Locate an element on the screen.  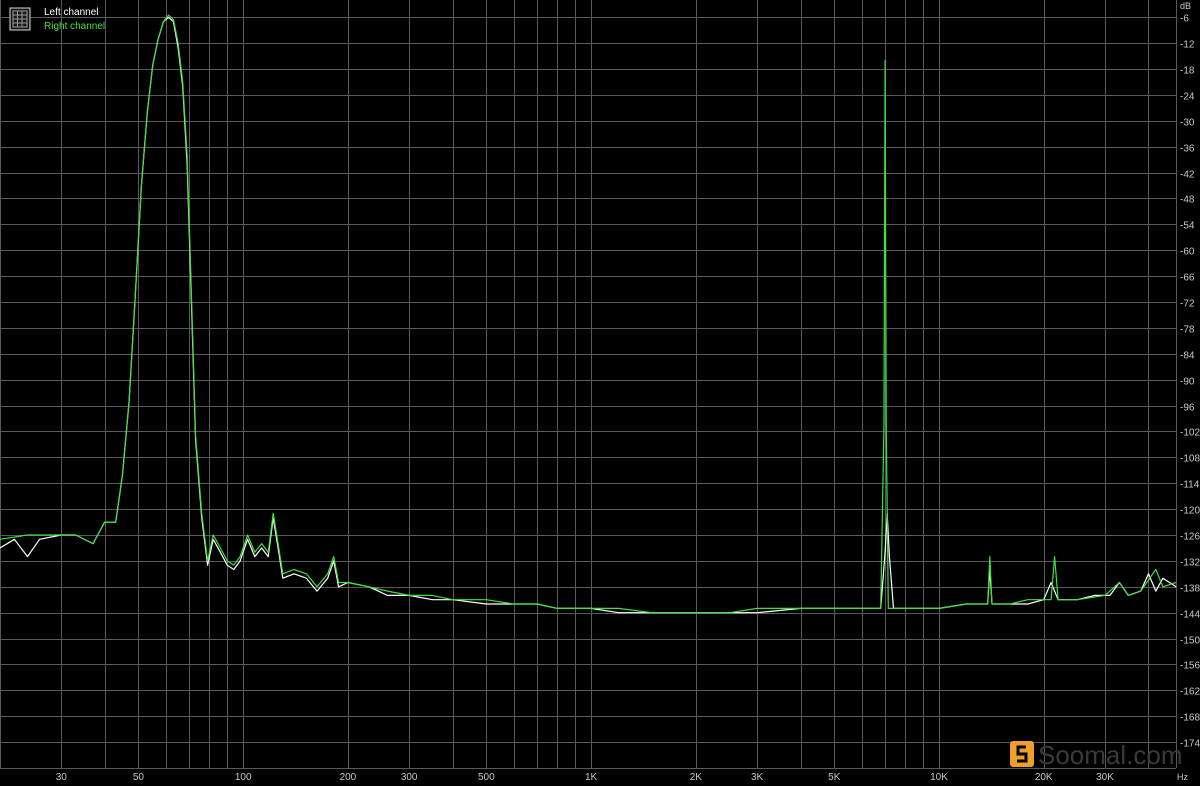
y-tick-label: -162 is located at coordinates (1190, 692).